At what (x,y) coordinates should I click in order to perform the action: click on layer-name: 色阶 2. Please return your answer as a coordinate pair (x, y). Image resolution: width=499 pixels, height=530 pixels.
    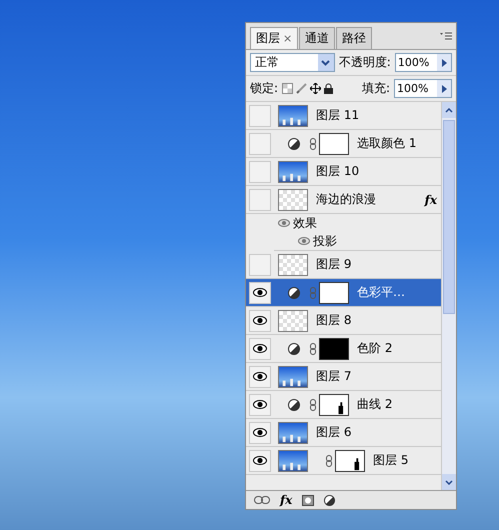
    Looking at the image, I should click on (375, 348).